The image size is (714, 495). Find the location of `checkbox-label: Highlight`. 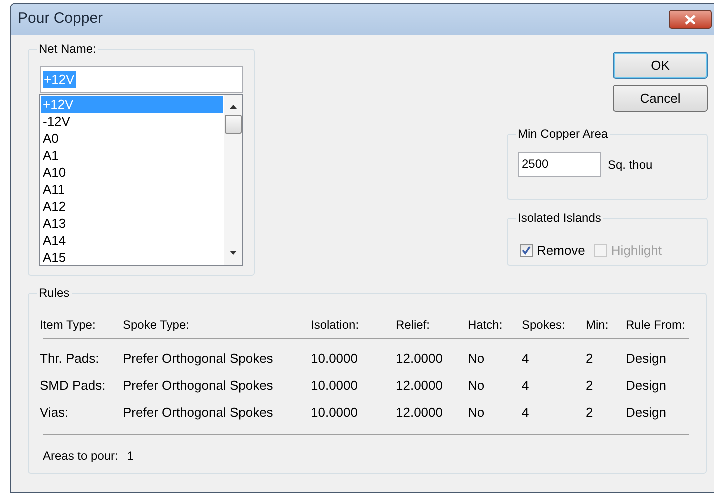

checkbox-label: Highlight is located at coordinates (636, 251).